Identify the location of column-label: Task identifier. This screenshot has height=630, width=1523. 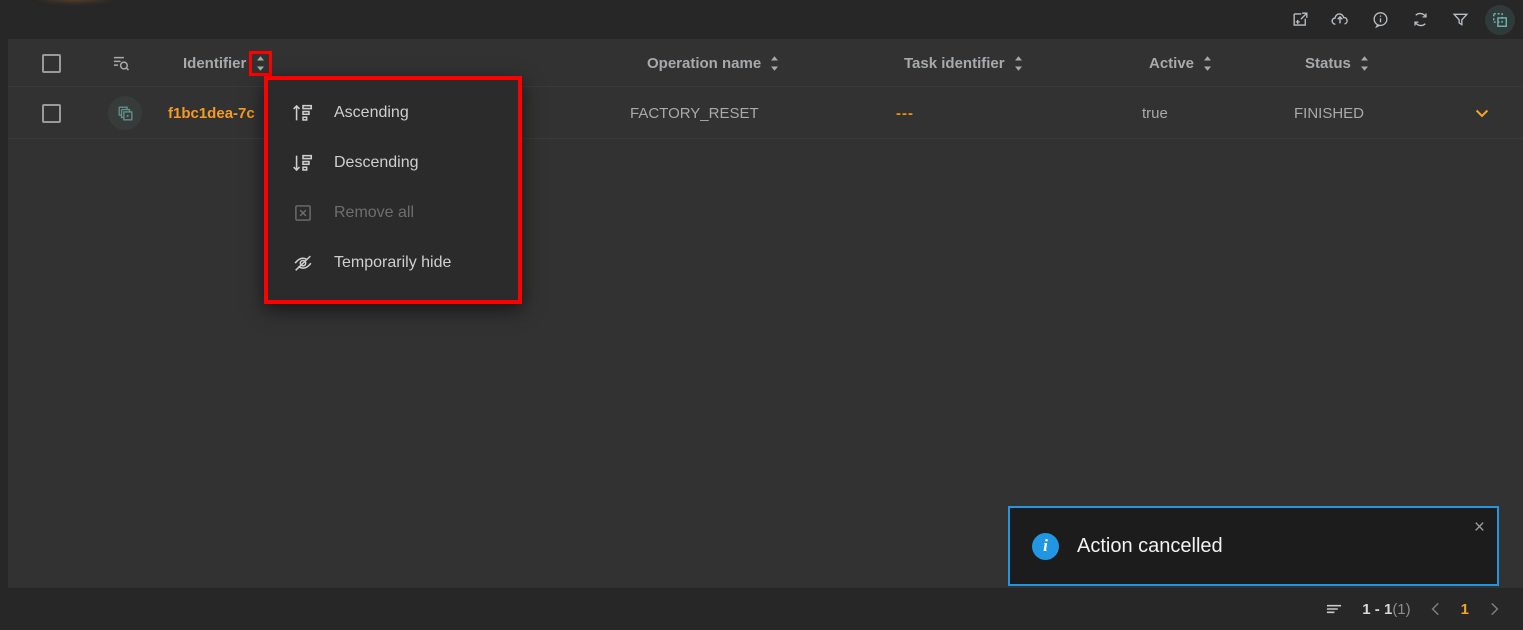
(954, 63).